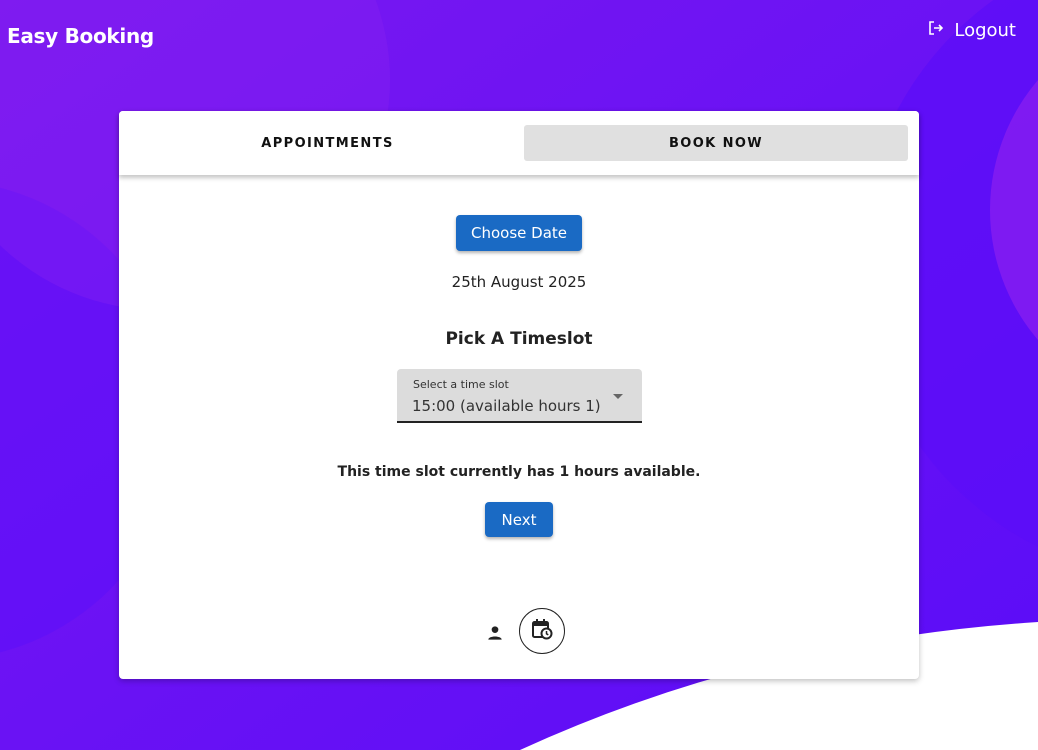  What do you see at coordinates (506, 406) in the screenshot?
I see `timeslot-select-value: 15:00 (available hours 1)` at bounding box center [506, 406].